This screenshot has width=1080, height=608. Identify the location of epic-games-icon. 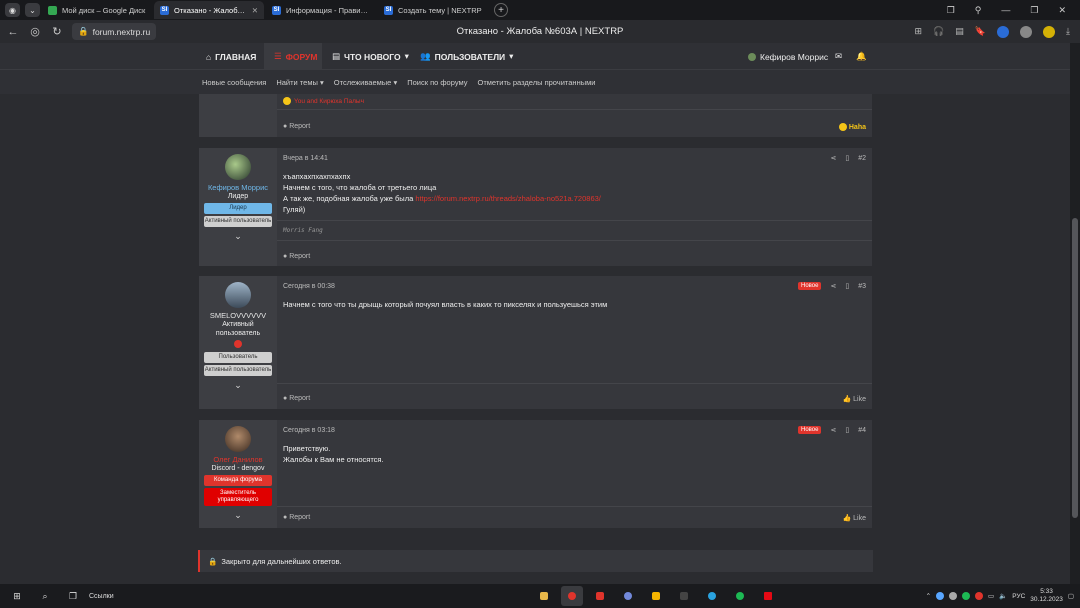
(684, 596).